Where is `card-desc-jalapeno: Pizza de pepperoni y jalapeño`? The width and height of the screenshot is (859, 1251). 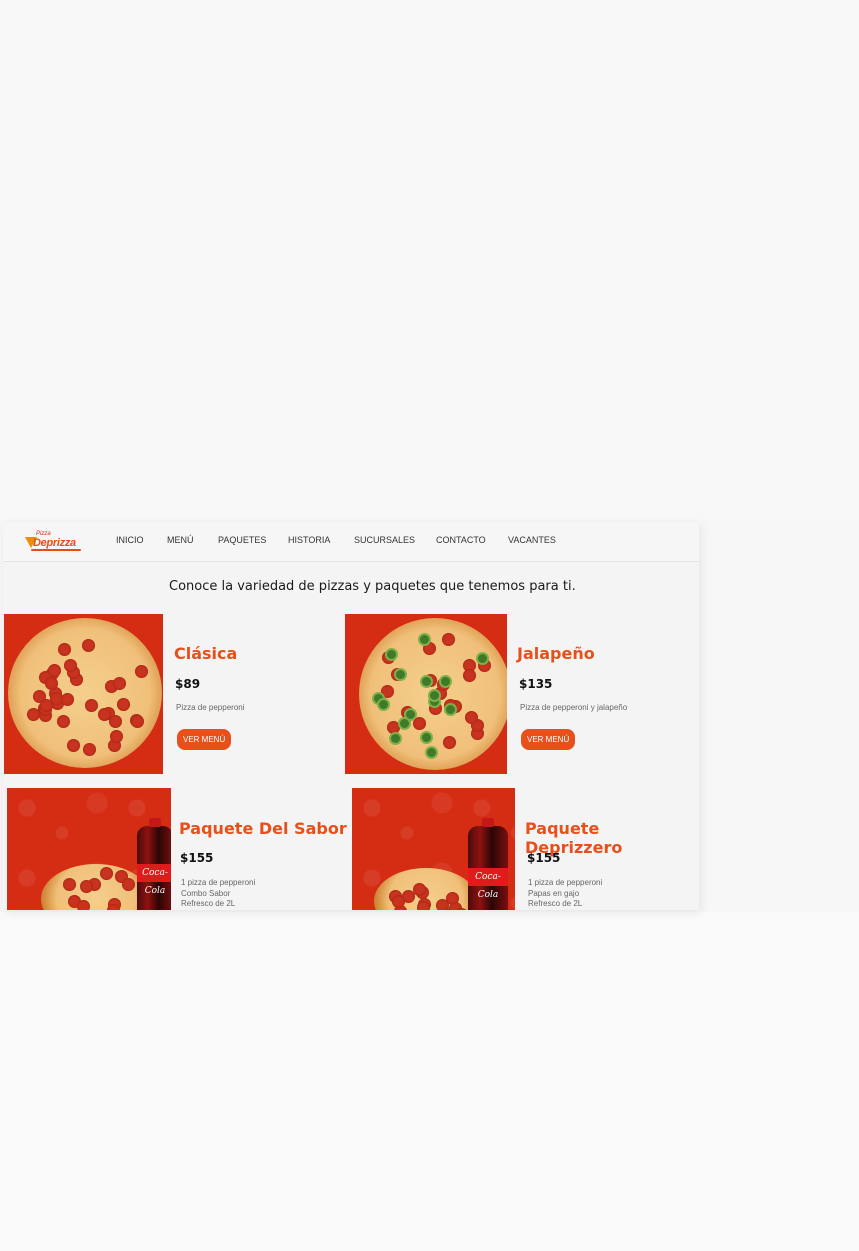
card-desc-jalapeno: Pizza de pepperoni y jalapeño is located at coordinates (573, 708).